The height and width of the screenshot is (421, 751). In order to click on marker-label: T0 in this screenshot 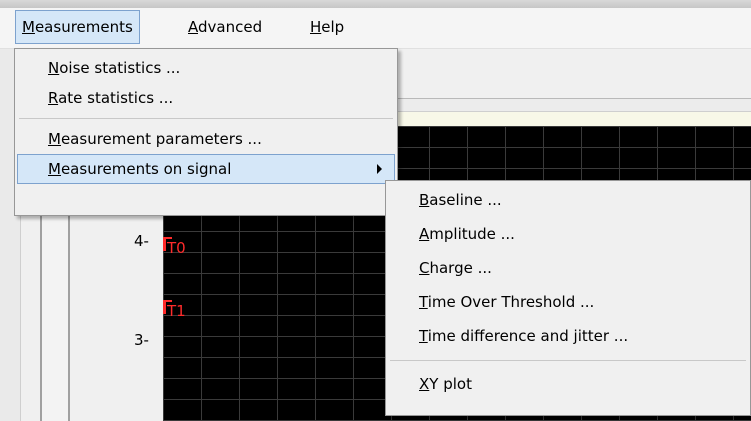, I will do `click(176, 248)`.